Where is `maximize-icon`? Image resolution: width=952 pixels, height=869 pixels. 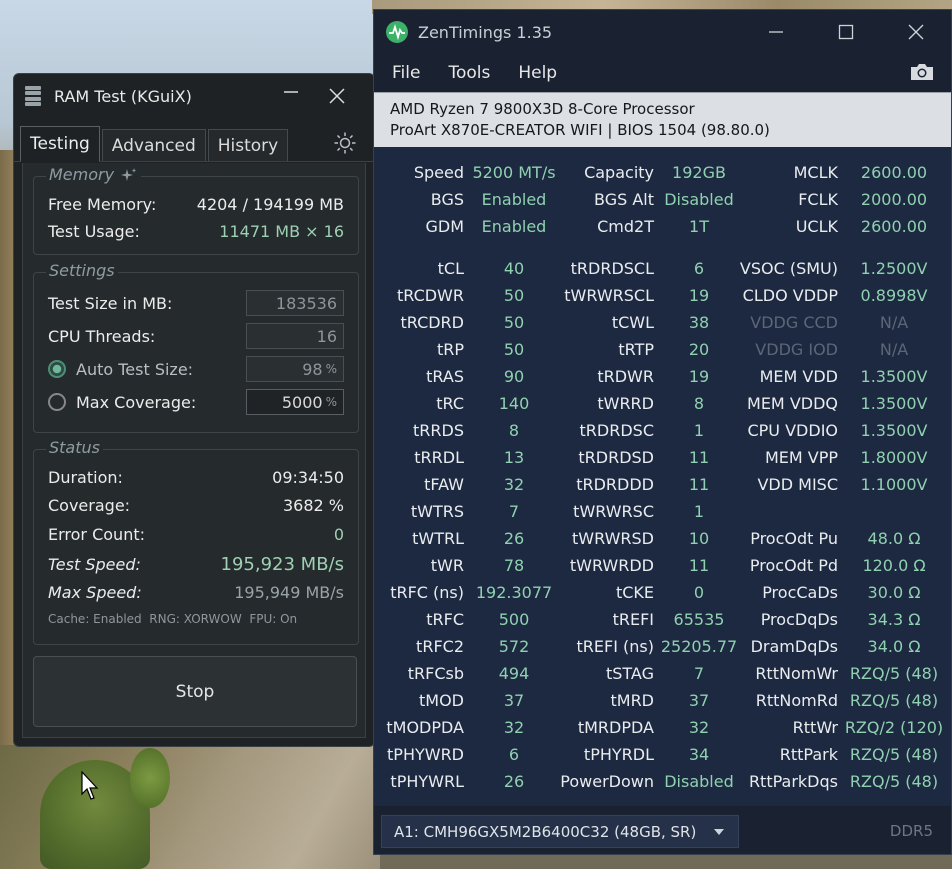
maximize-icon is located at coordinates (846, 32).